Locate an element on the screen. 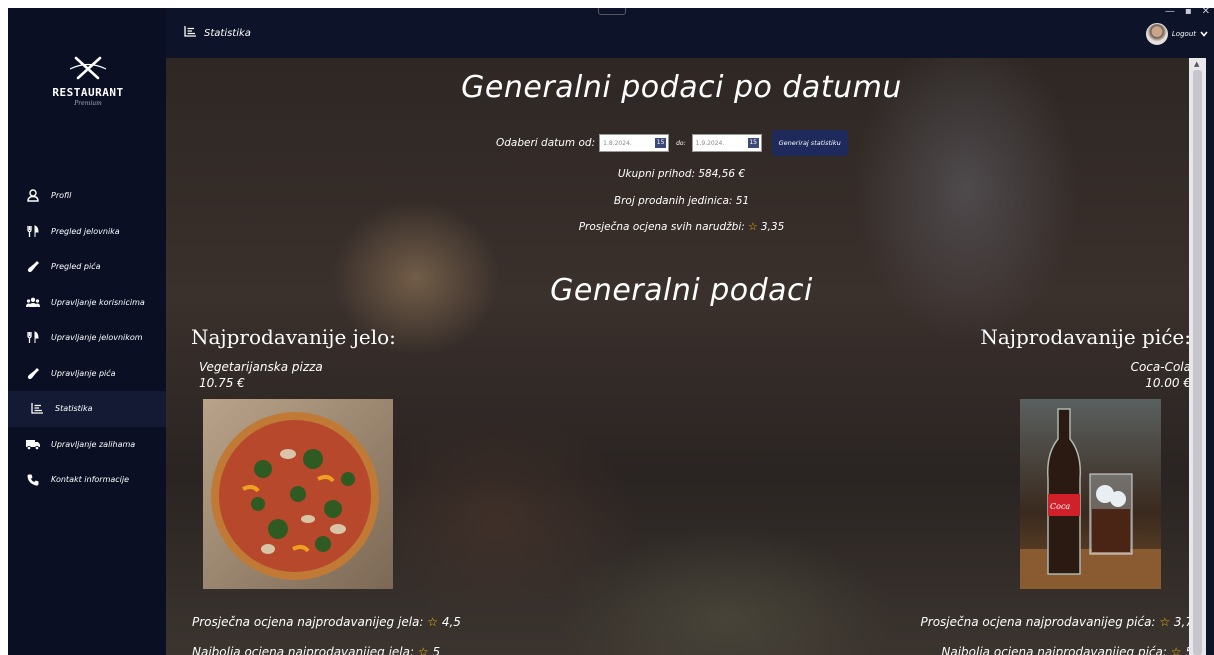 This screenshot has height=655, width=1214. average-rating-label: Prosječna ocjena svih narudžbi: is located at coordinates (661, 227).